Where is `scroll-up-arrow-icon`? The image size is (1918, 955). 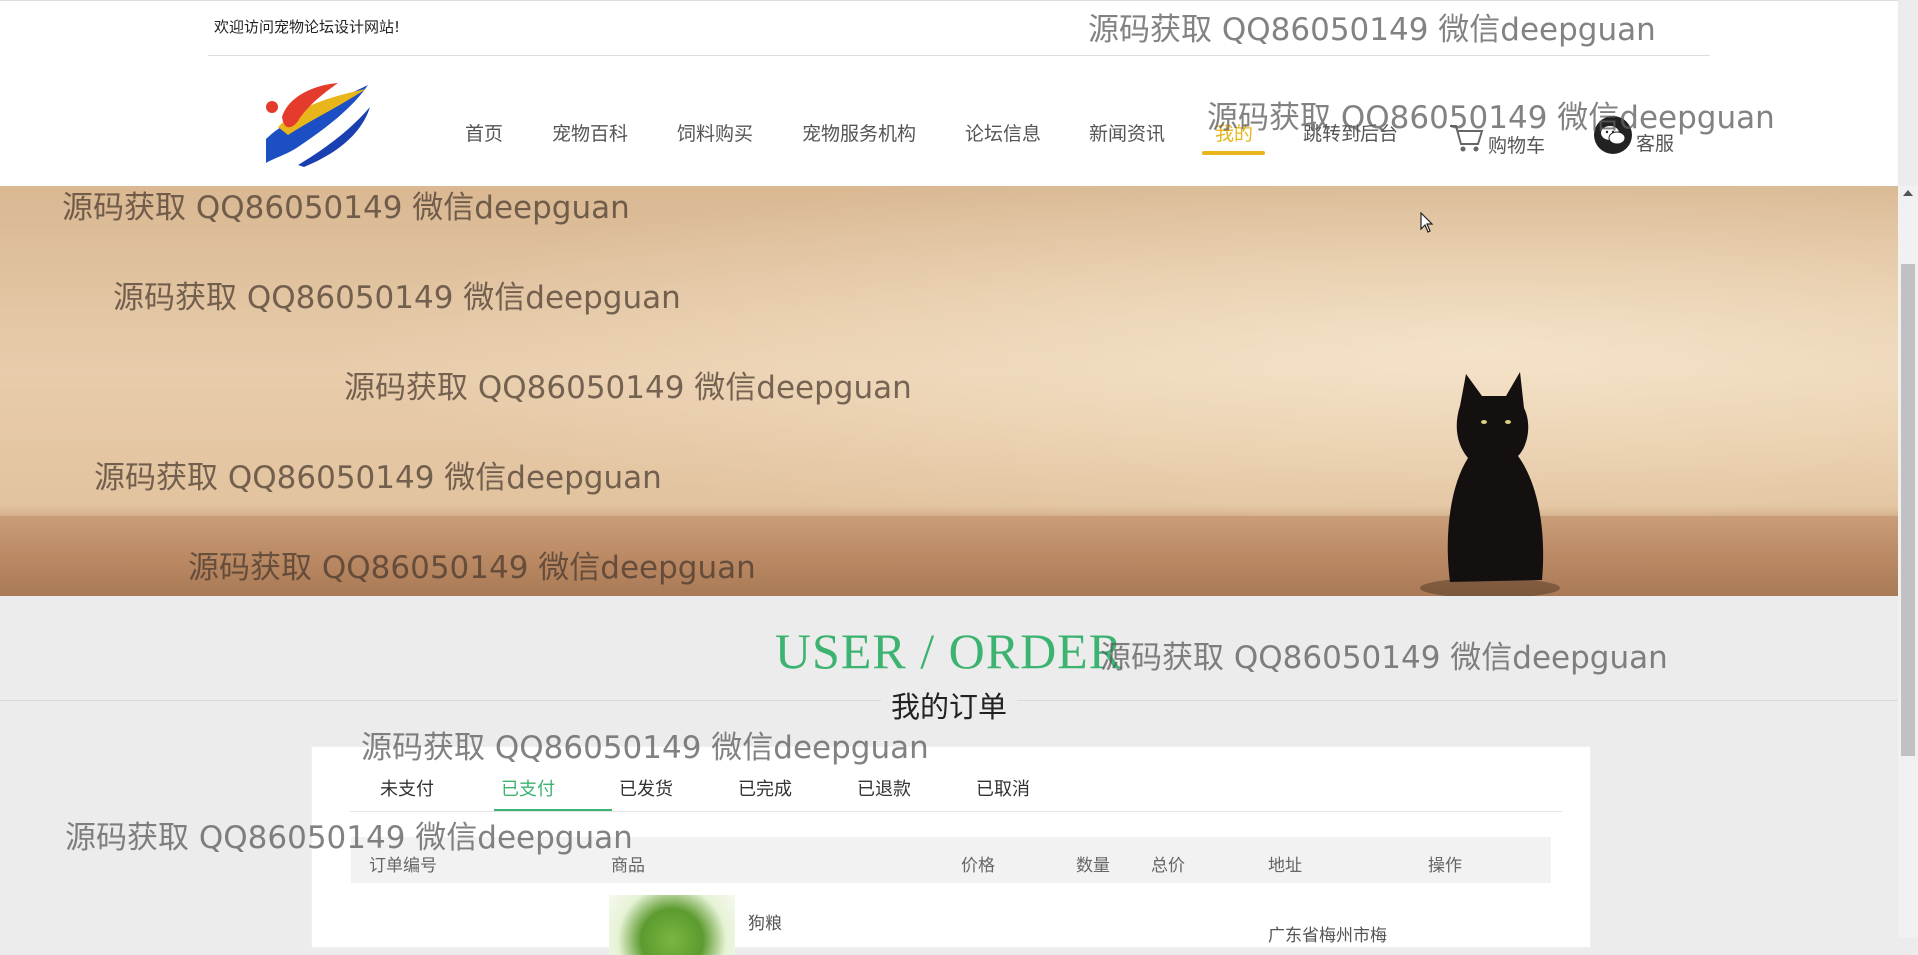 scroll-up-arrow-icon is located at coordinates (1908, 193).